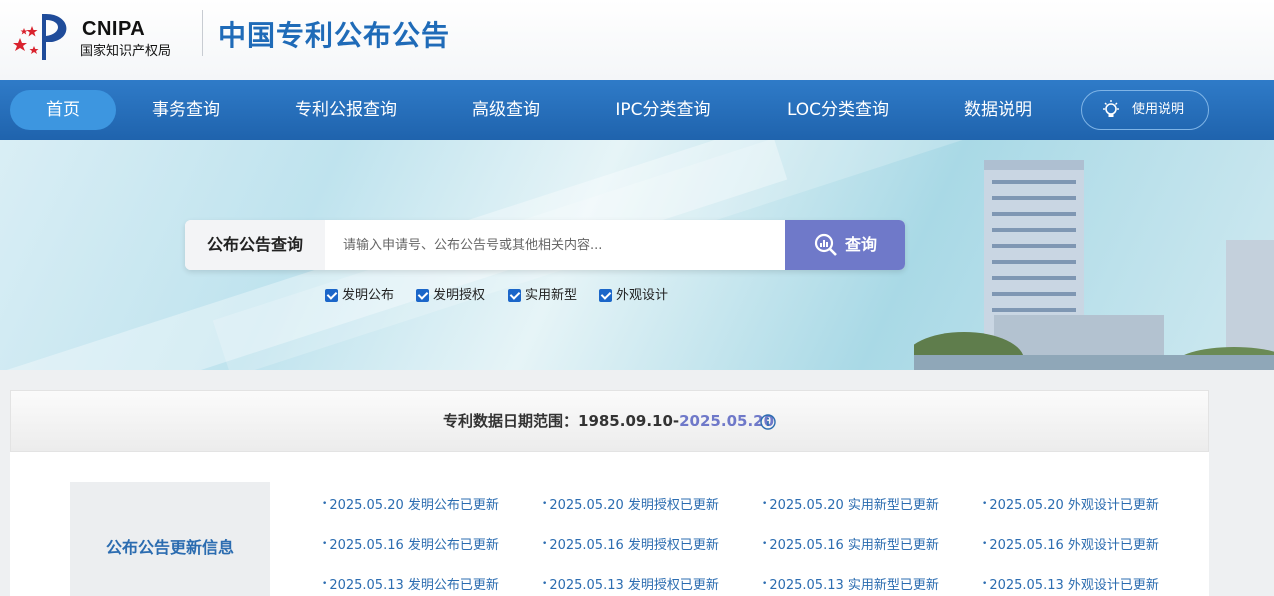  What do you see at coordinates (202, 33) in the screenshot?
I see `header-divider` at bounding box center [202, 33].